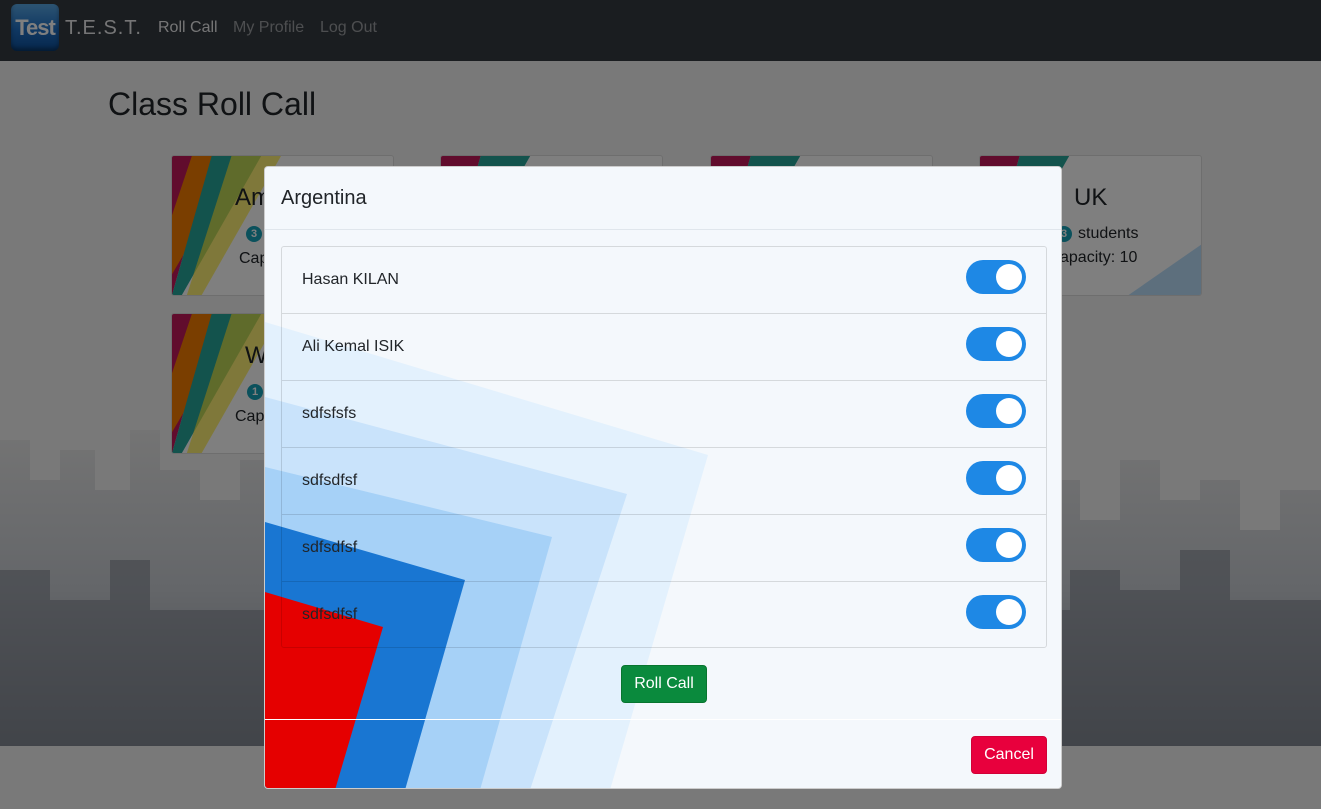 The width and height of the screenshot is (1321, 809). I want to click on student-name: sdfsfsfs, so click(329, 413).